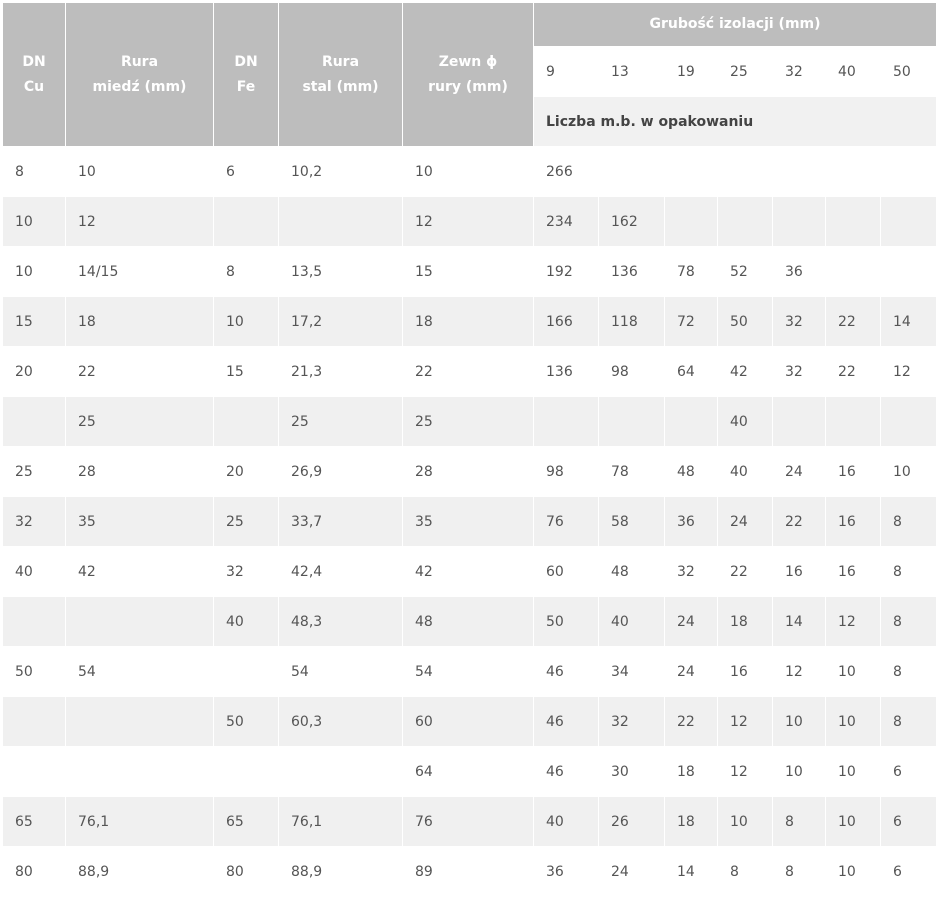 This screenshot has height=897, width=936. I want to click on table-row: 25252540, so click(469, 422).